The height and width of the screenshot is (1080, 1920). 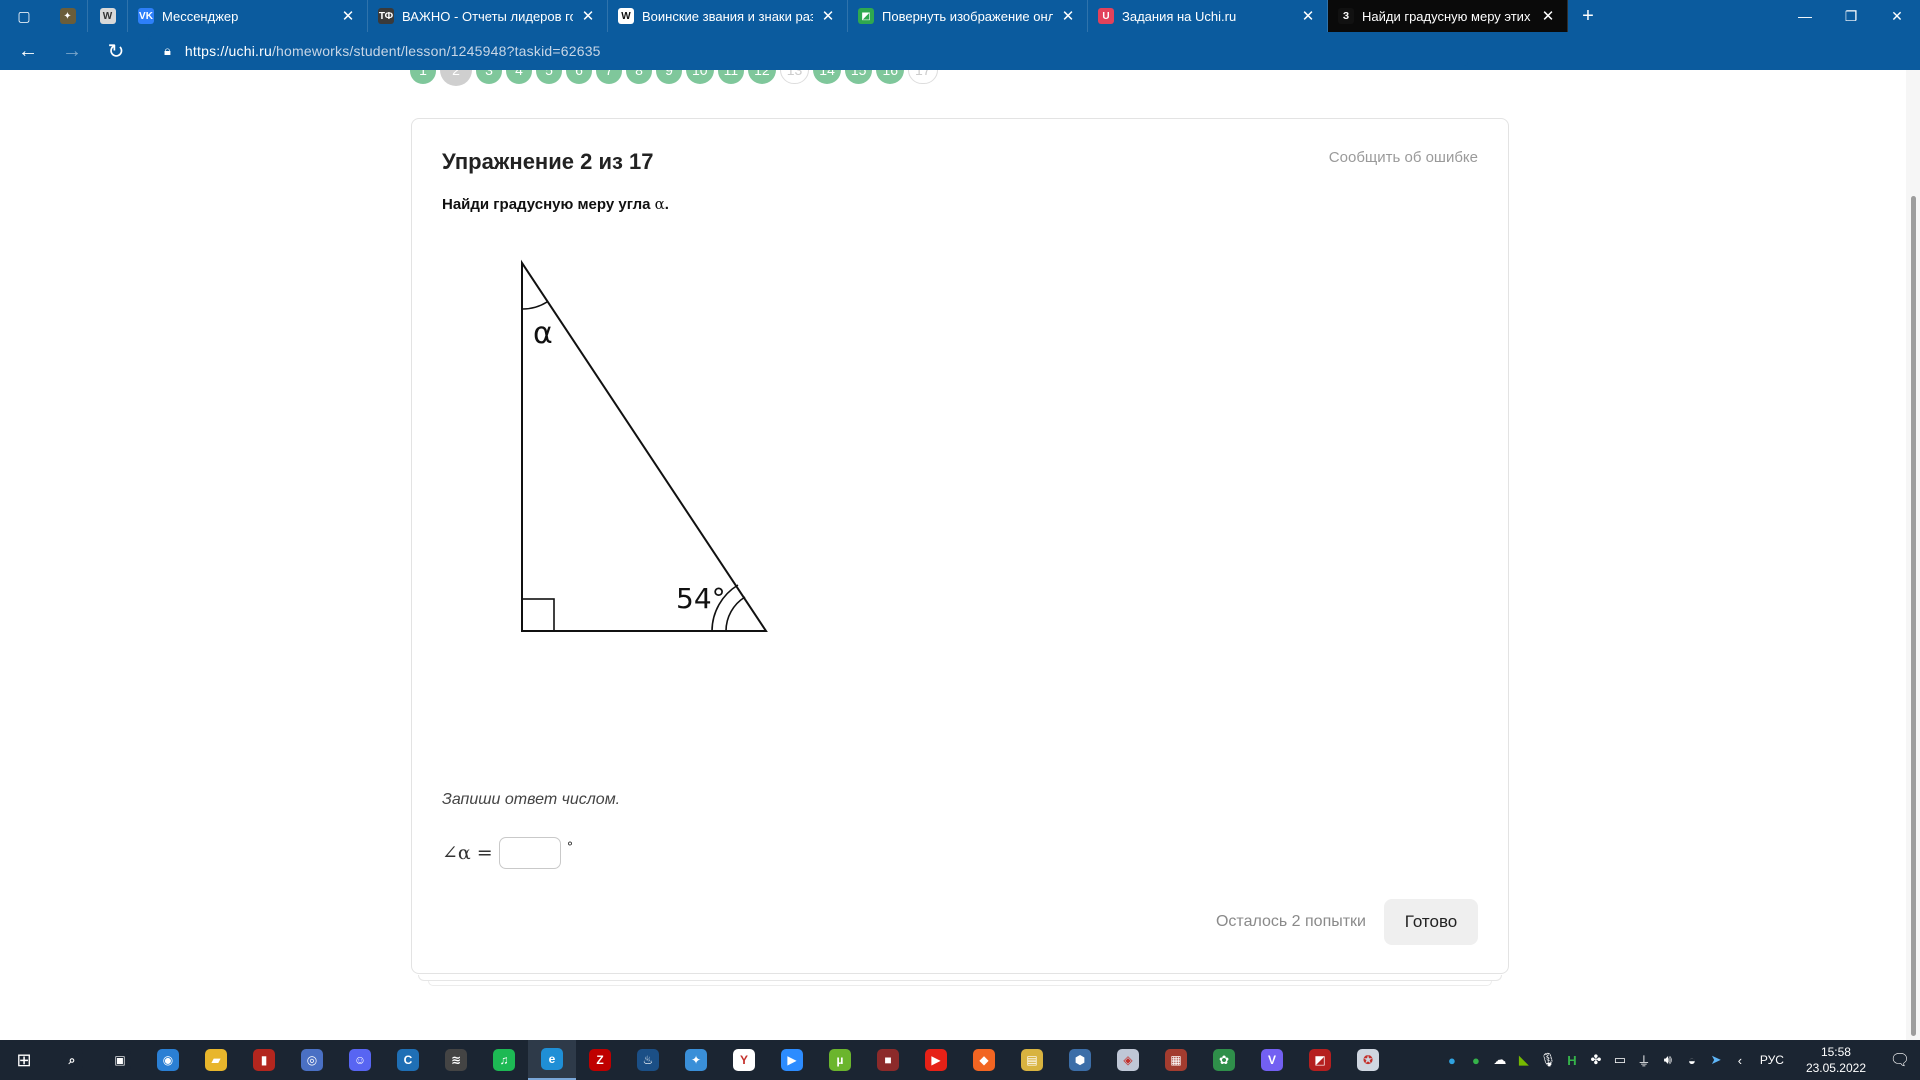 What do you see at coordinates (648, 1060) in the screenshot?
I see `steam-app: ♨` at bounding box center [648, 1060].